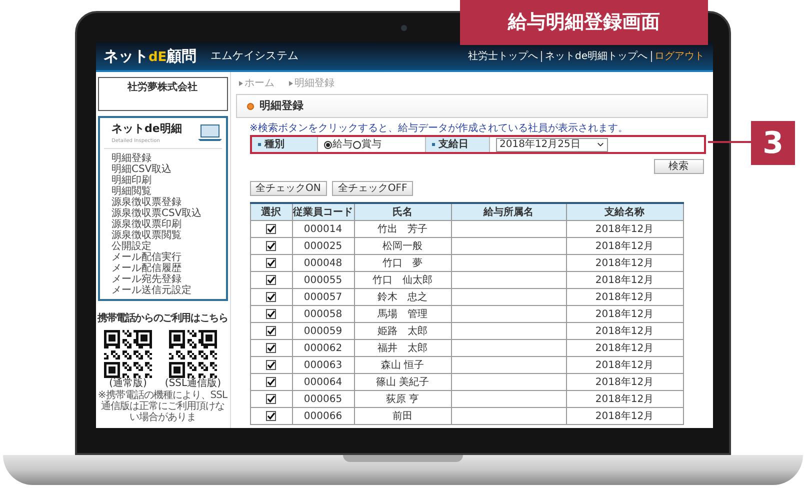 This screenshot has width=806, height=502. Describe the element at coordinates (367, 144) in the screenshot. I see `radio-option: 賞与` at that location.